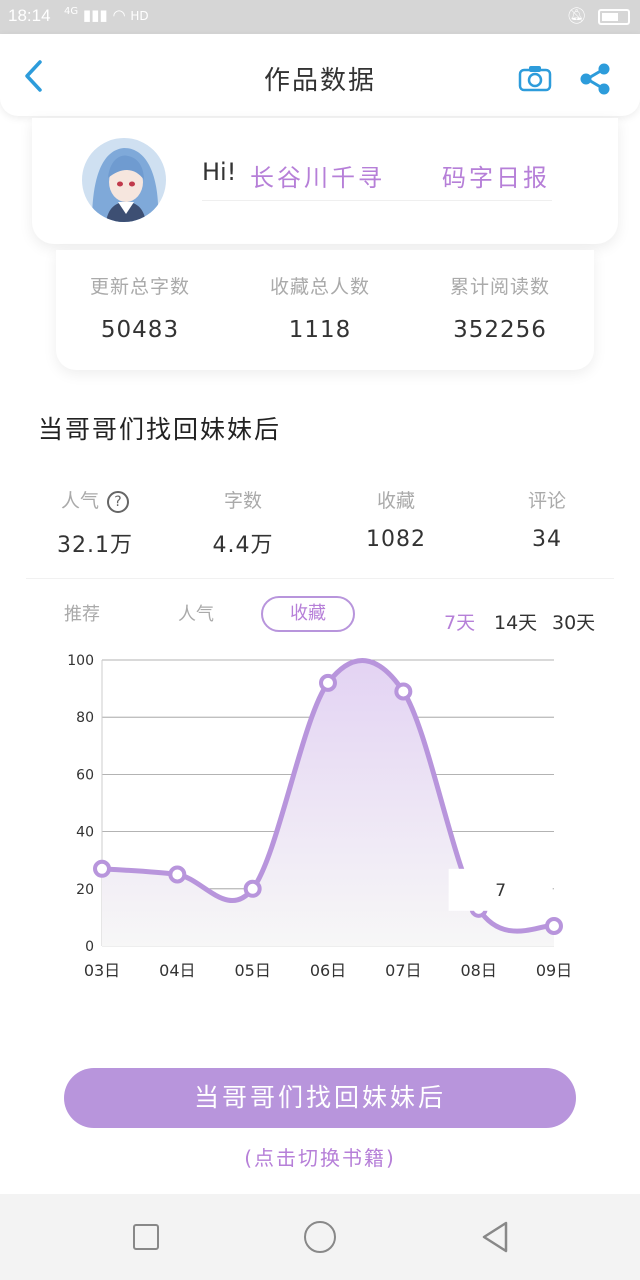 The height and width of the screenshot is (1280, 640). What do you see at coordinates (82, 613) in the screenshot?
I see `tab-recommend: 推荐` at bounding box center [82, 613].